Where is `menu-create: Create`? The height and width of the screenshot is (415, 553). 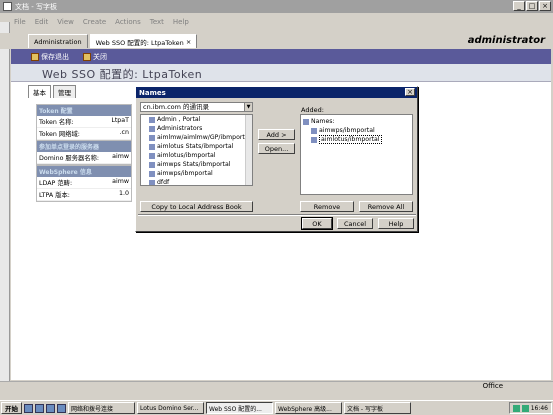
menu-create: Create is located at coordinates (94, 24).